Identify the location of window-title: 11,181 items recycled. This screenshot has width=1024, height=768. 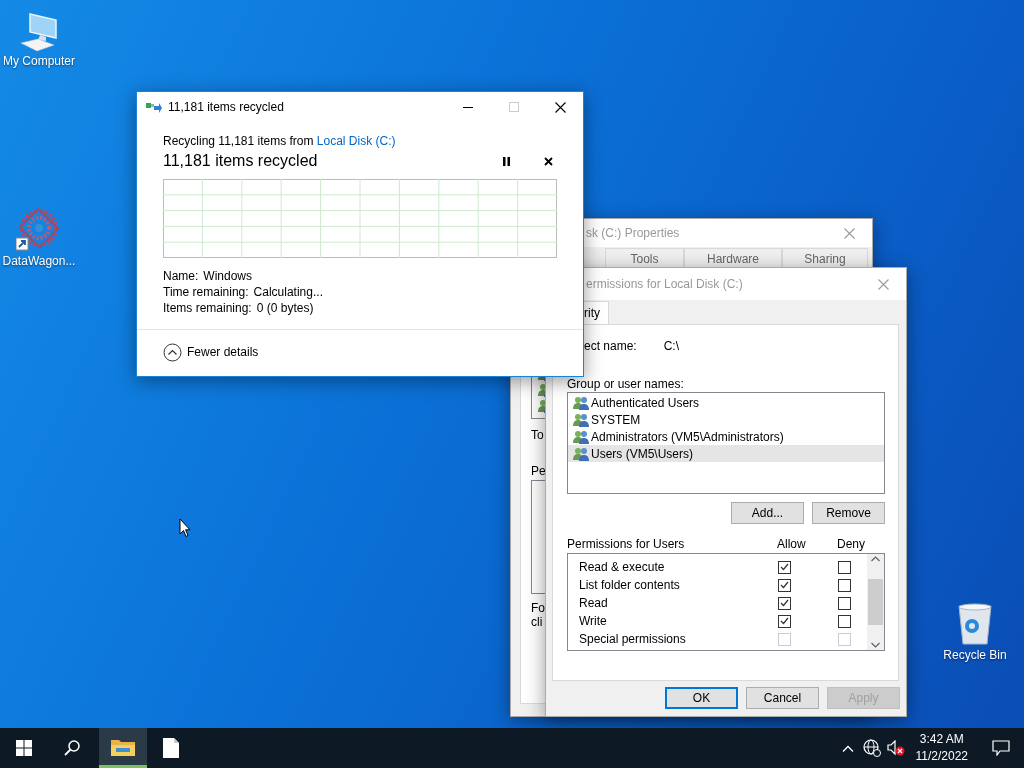
(226, 107).